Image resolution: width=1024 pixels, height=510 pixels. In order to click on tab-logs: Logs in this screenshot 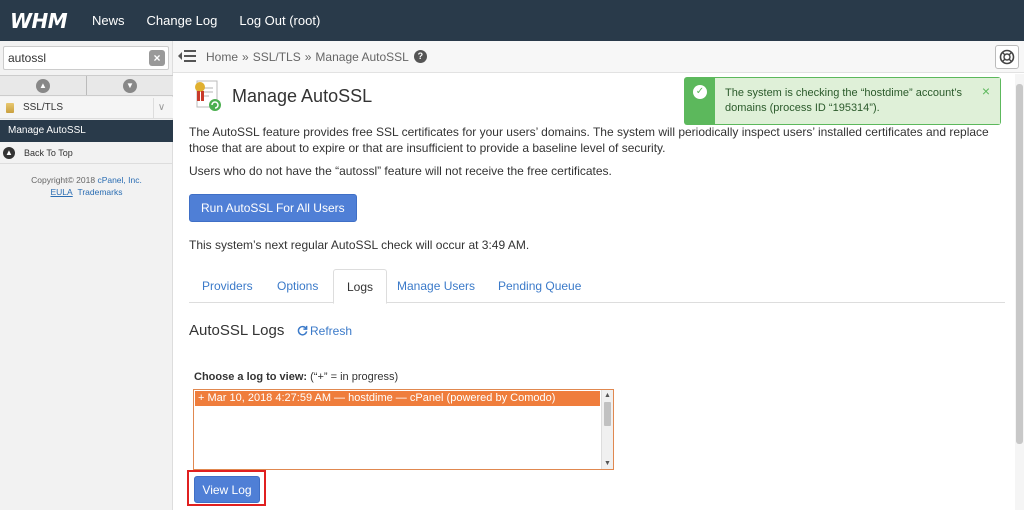, I will do `click(360, 286)`.